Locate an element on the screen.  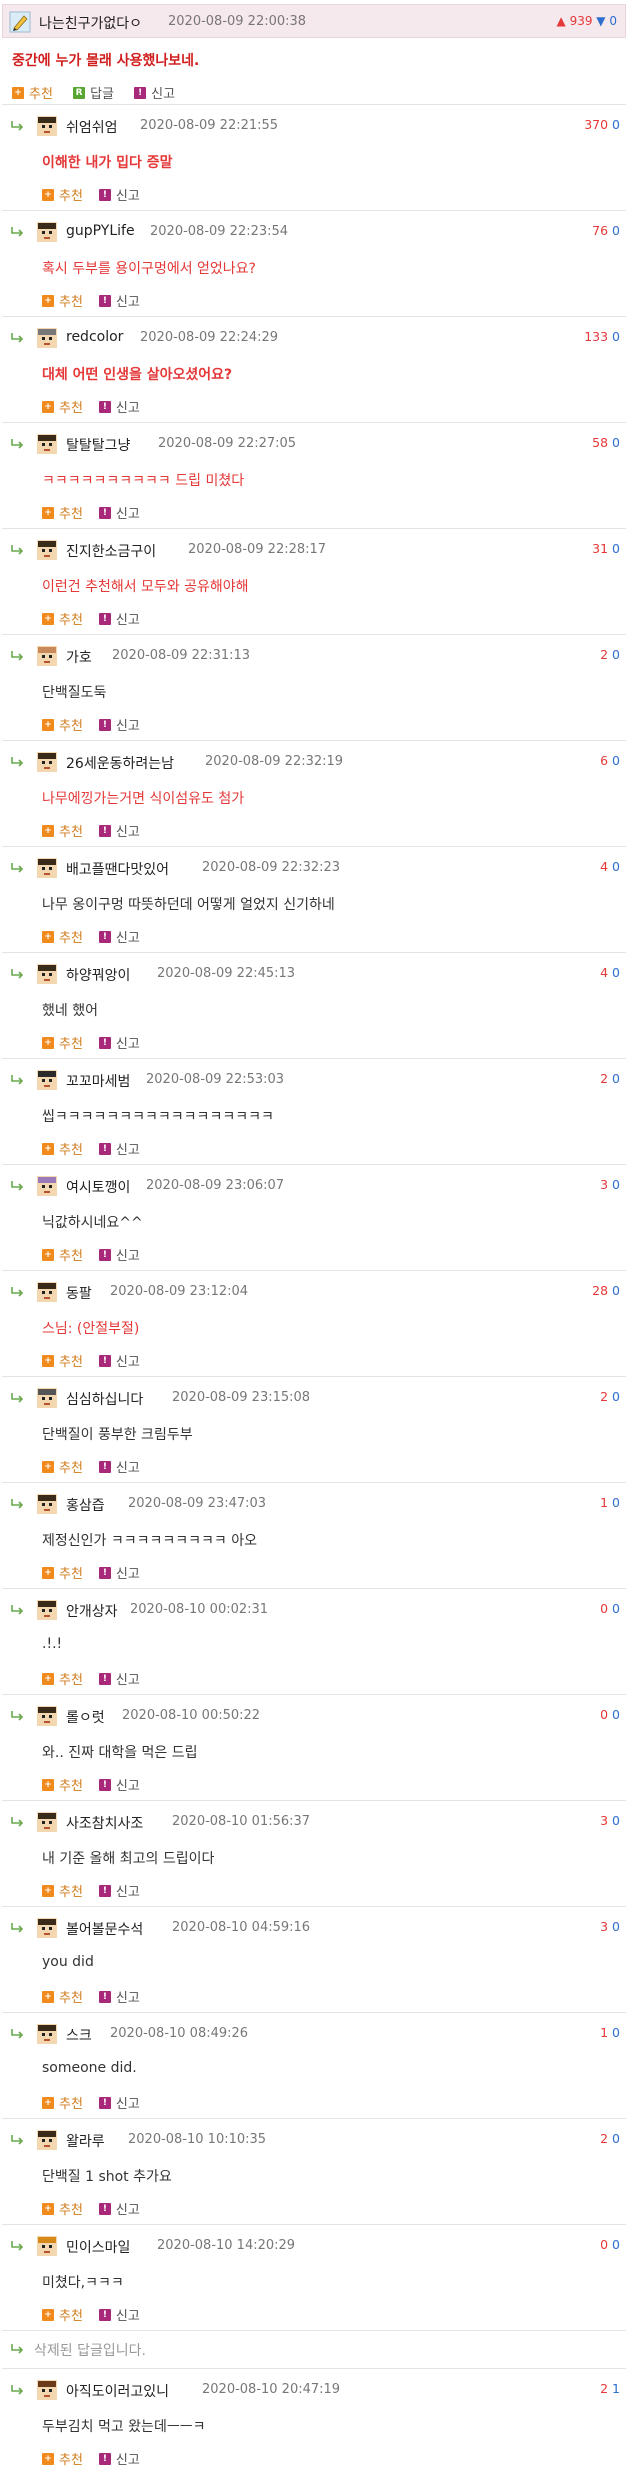
comment-author: 아직도이러고있니 is located at coordinates (117, 2391).